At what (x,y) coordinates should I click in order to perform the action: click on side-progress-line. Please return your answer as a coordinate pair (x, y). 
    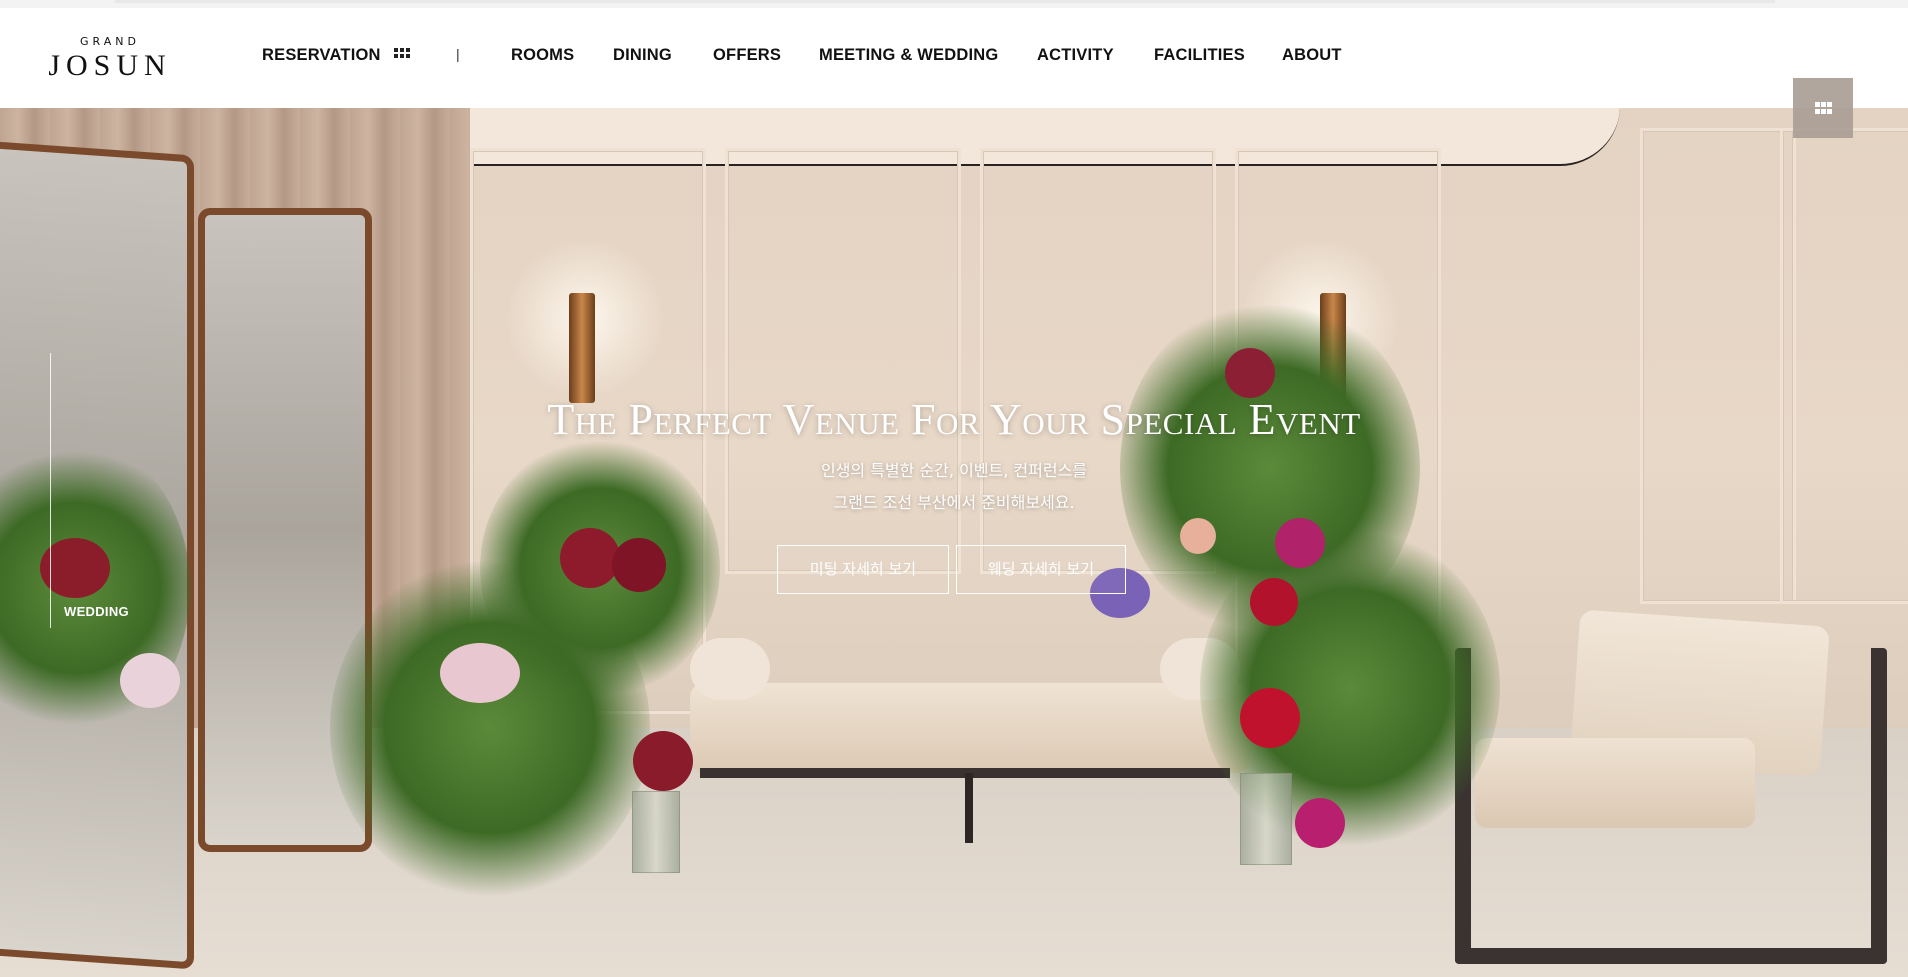
    Looking at the image, I should click on (50, 490).